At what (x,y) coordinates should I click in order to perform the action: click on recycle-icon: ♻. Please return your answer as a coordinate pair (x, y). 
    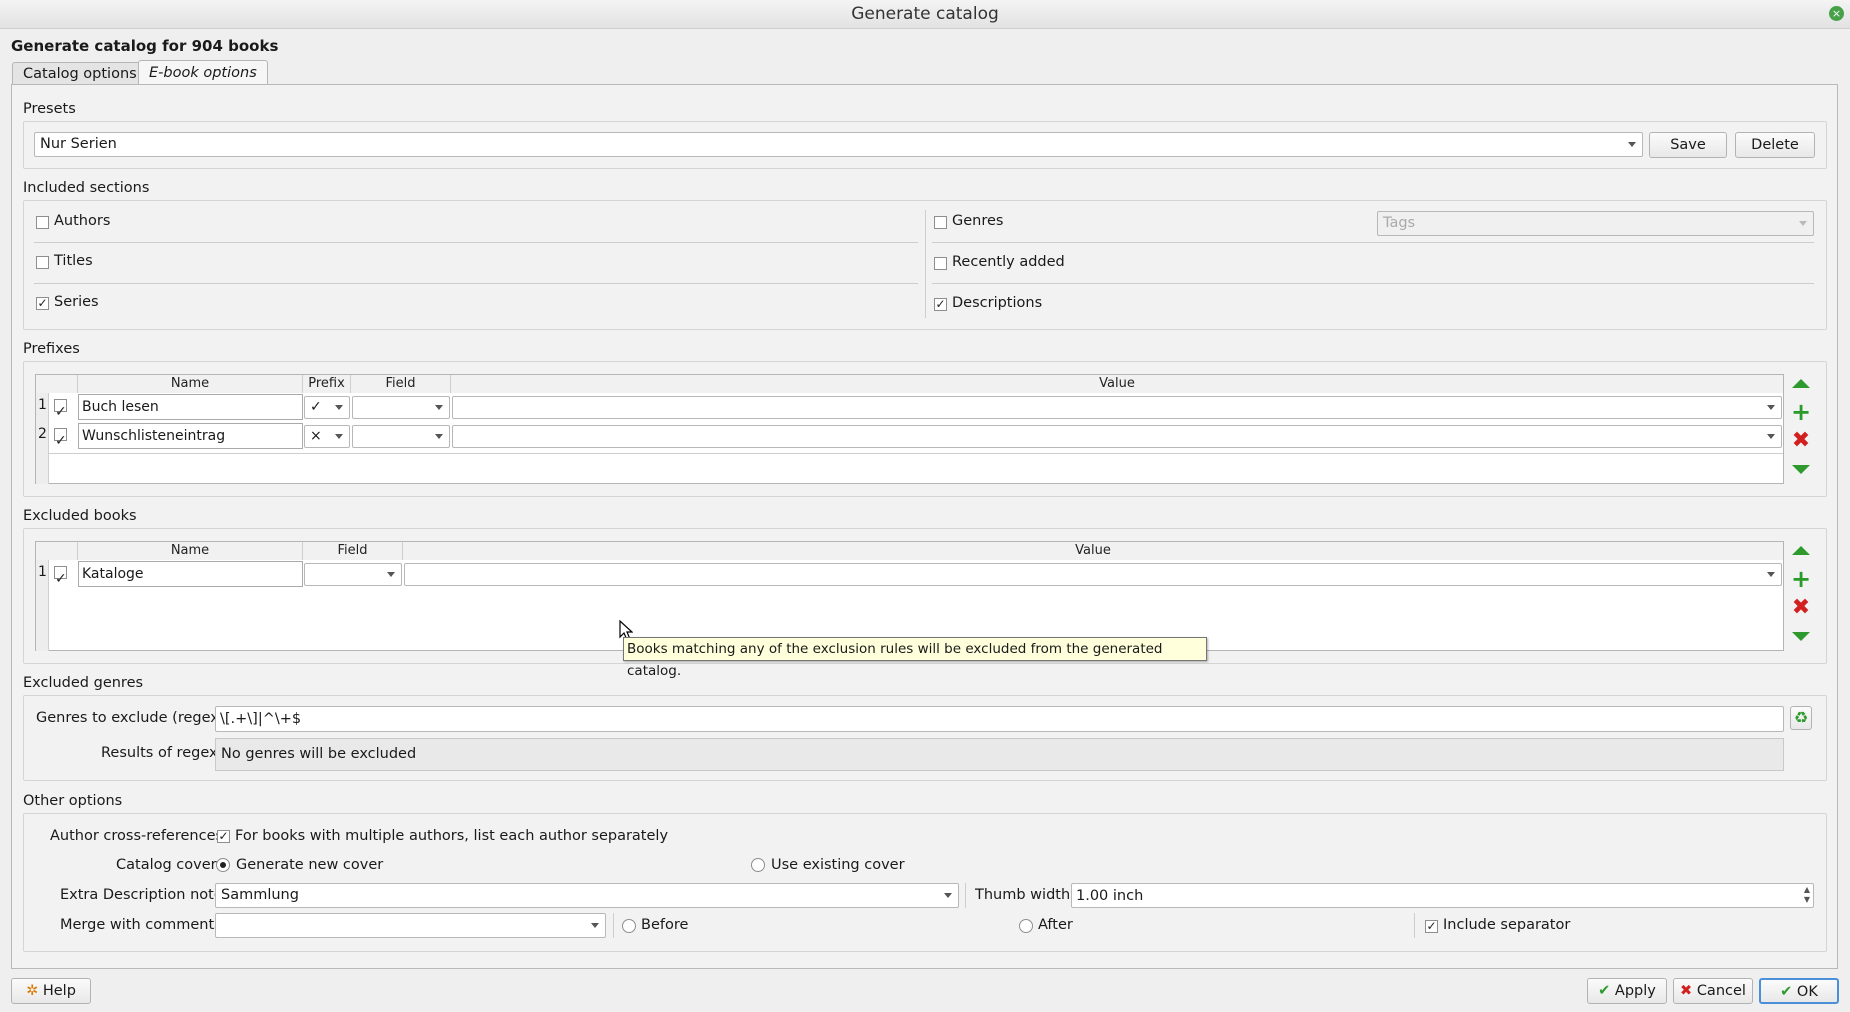
    Looking at the image, I should click on (1801, 717).